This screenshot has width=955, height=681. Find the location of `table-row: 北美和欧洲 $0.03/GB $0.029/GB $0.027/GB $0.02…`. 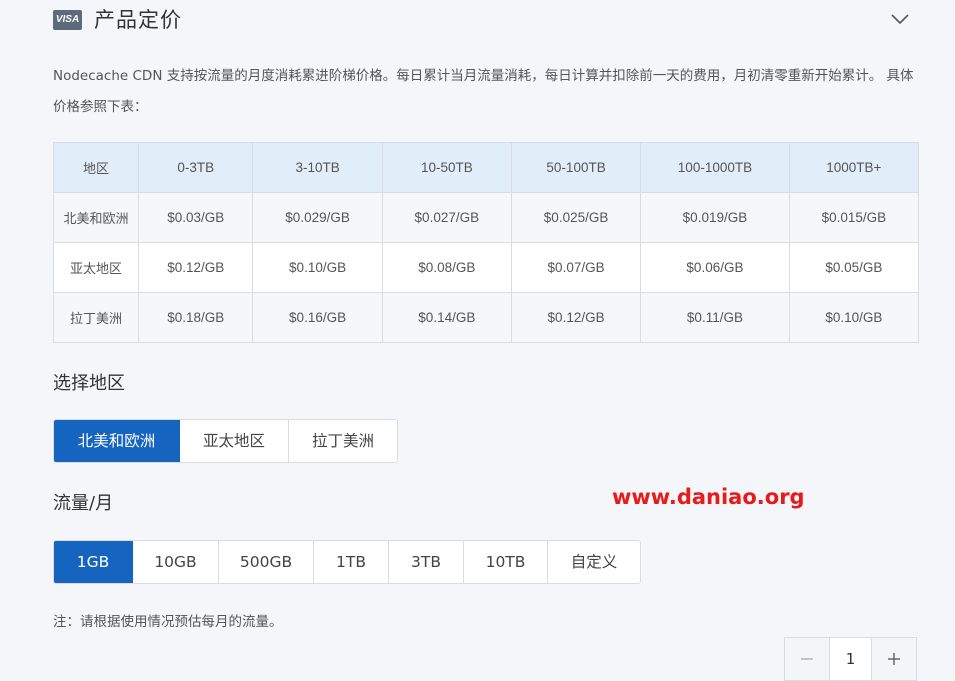

table-row: 北美和欧洲 $0.03/GB $0.029/GB $0.027/GB $0.02… is located at coordinates (486, 217).